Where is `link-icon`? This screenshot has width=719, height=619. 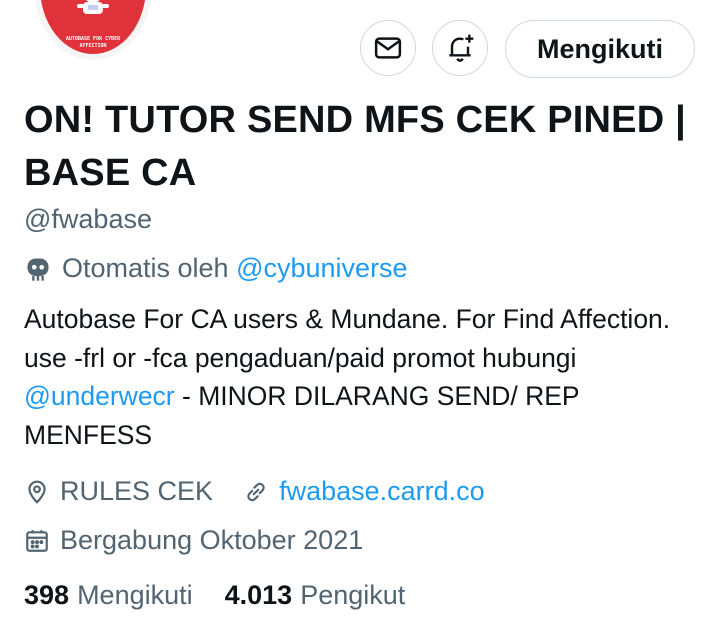
link-icon is located at coordinates (256, 491).